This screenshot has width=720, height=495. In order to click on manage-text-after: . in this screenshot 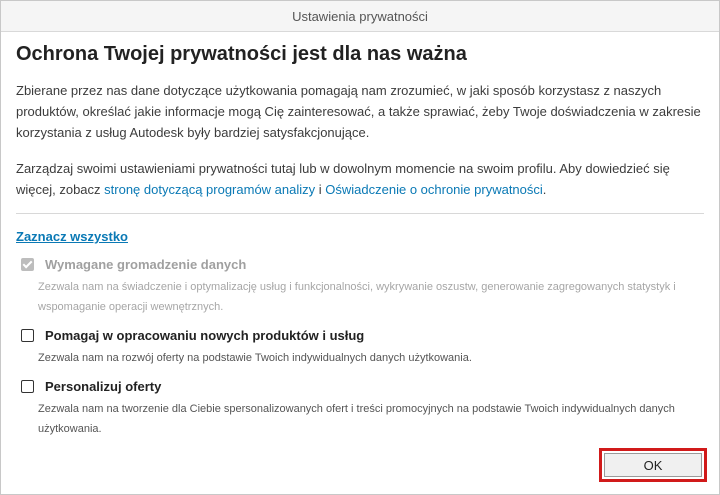, I will do `click(544, 189)`.